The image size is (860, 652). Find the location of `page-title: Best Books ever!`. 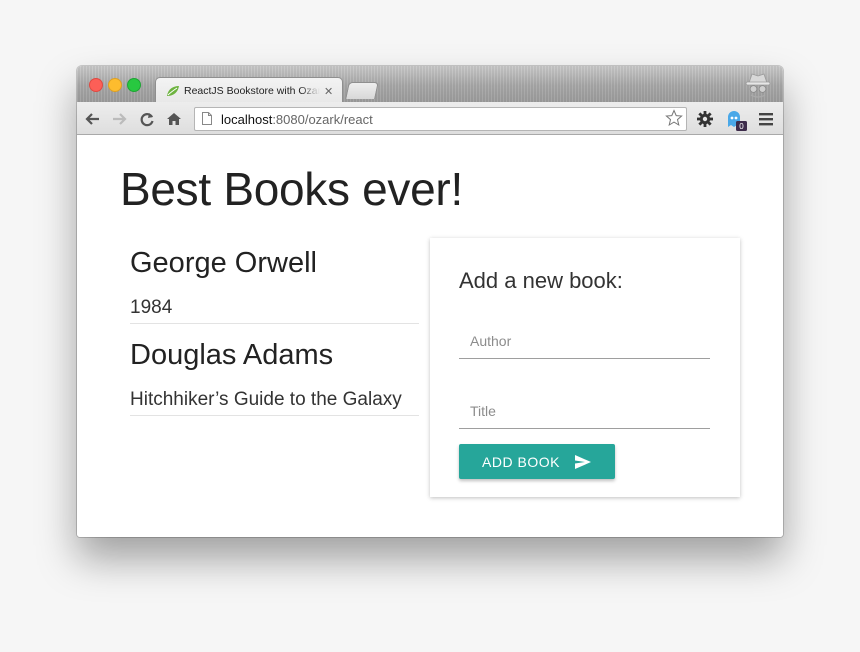

page-title: Best Books ever! is located at coordinates (291, 189).